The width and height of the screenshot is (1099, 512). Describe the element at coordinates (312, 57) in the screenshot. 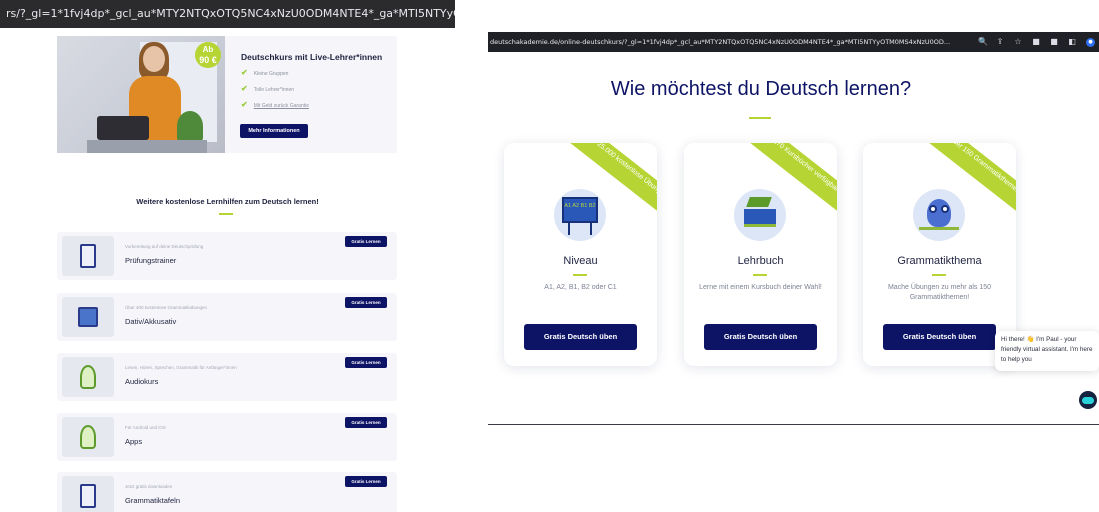

I see `promo-title: Deutschkurs mit Live-Lehrer*innen` at that location.